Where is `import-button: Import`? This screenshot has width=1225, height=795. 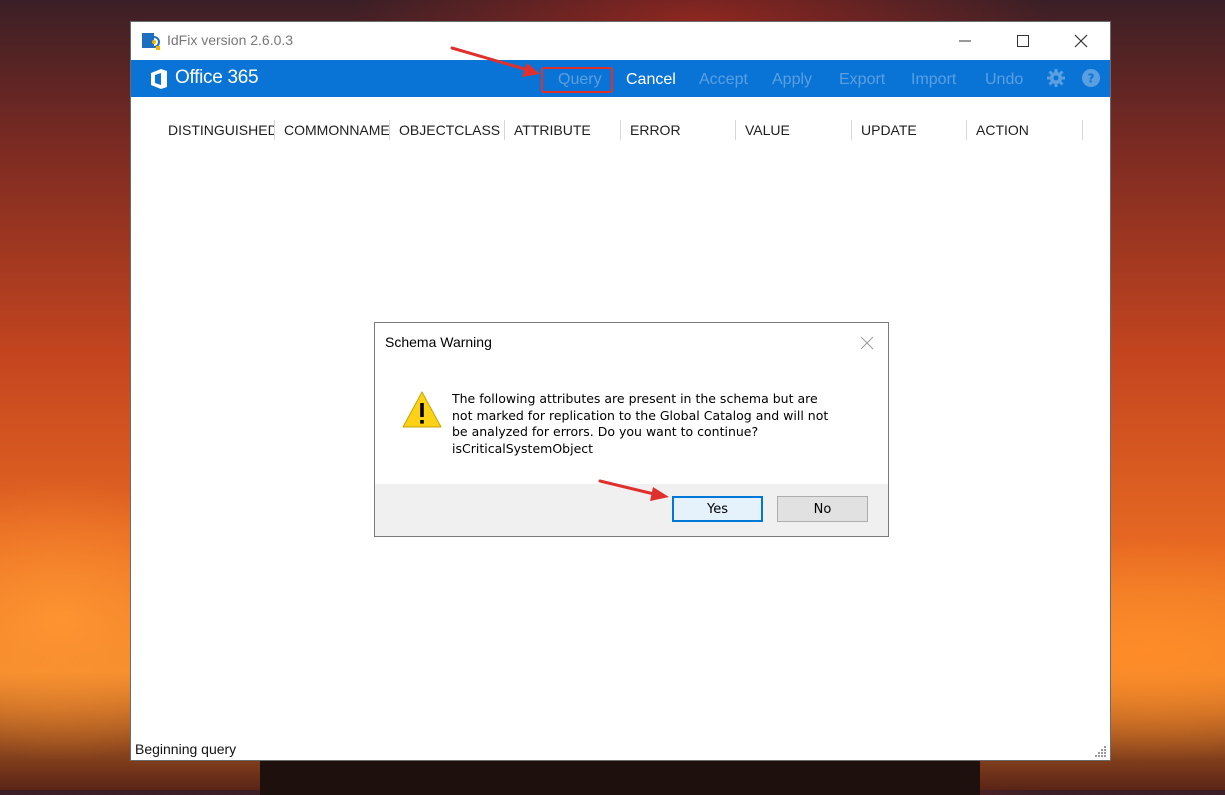 import-button: Import is located at coordinates (933, 80).